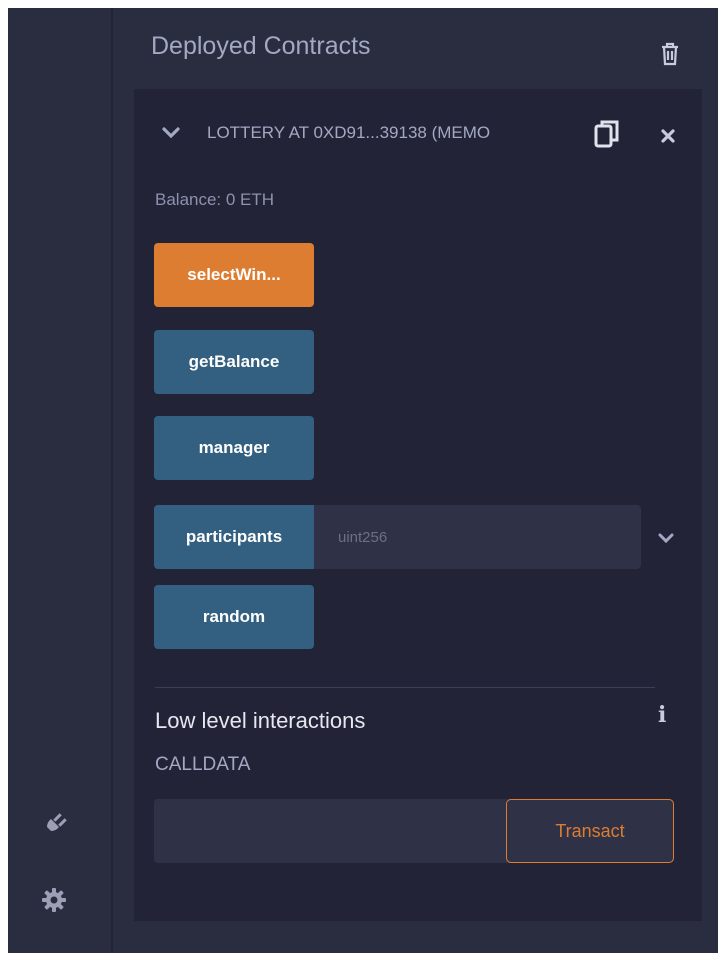 Image resolution: width=718 pixels, height=953 pixels. I want to click on function-button-manager: manager, so click(234, 448).